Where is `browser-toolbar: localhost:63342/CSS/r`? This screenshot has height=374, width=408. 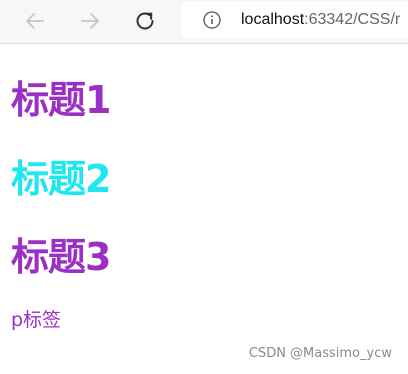
browser-toolbar: localhost:63342/CSS/r is located at coordinates (204, 22).